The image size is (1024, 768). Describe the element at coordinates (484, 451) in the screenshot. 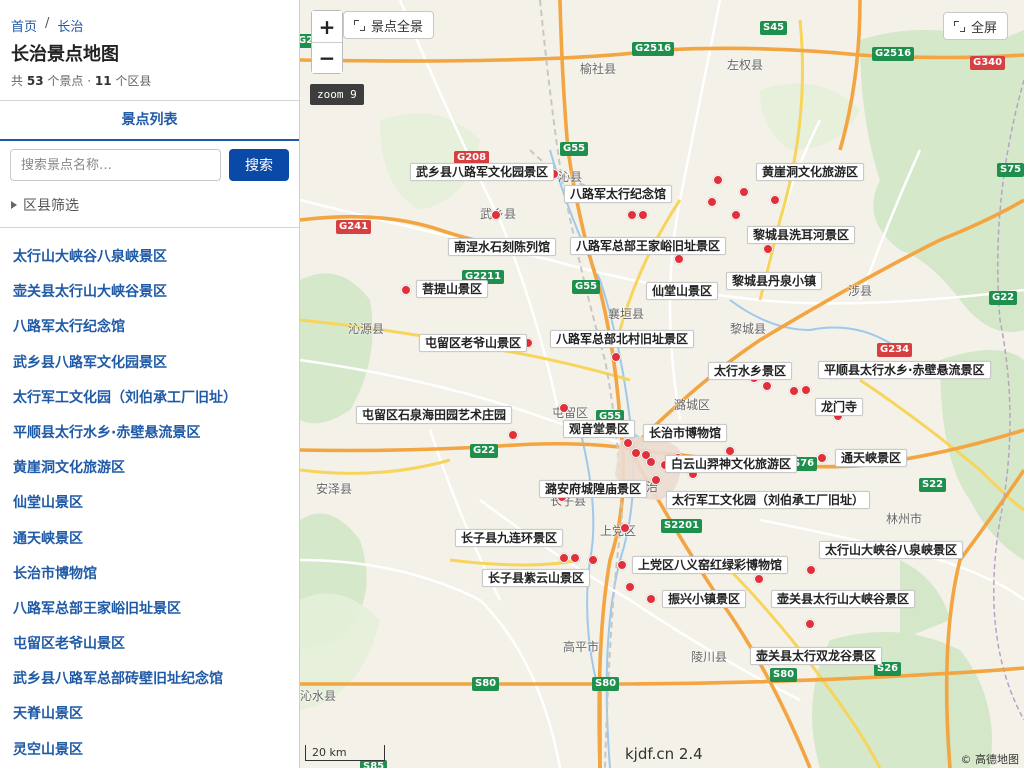

I see `road-shield: G22` at that location.